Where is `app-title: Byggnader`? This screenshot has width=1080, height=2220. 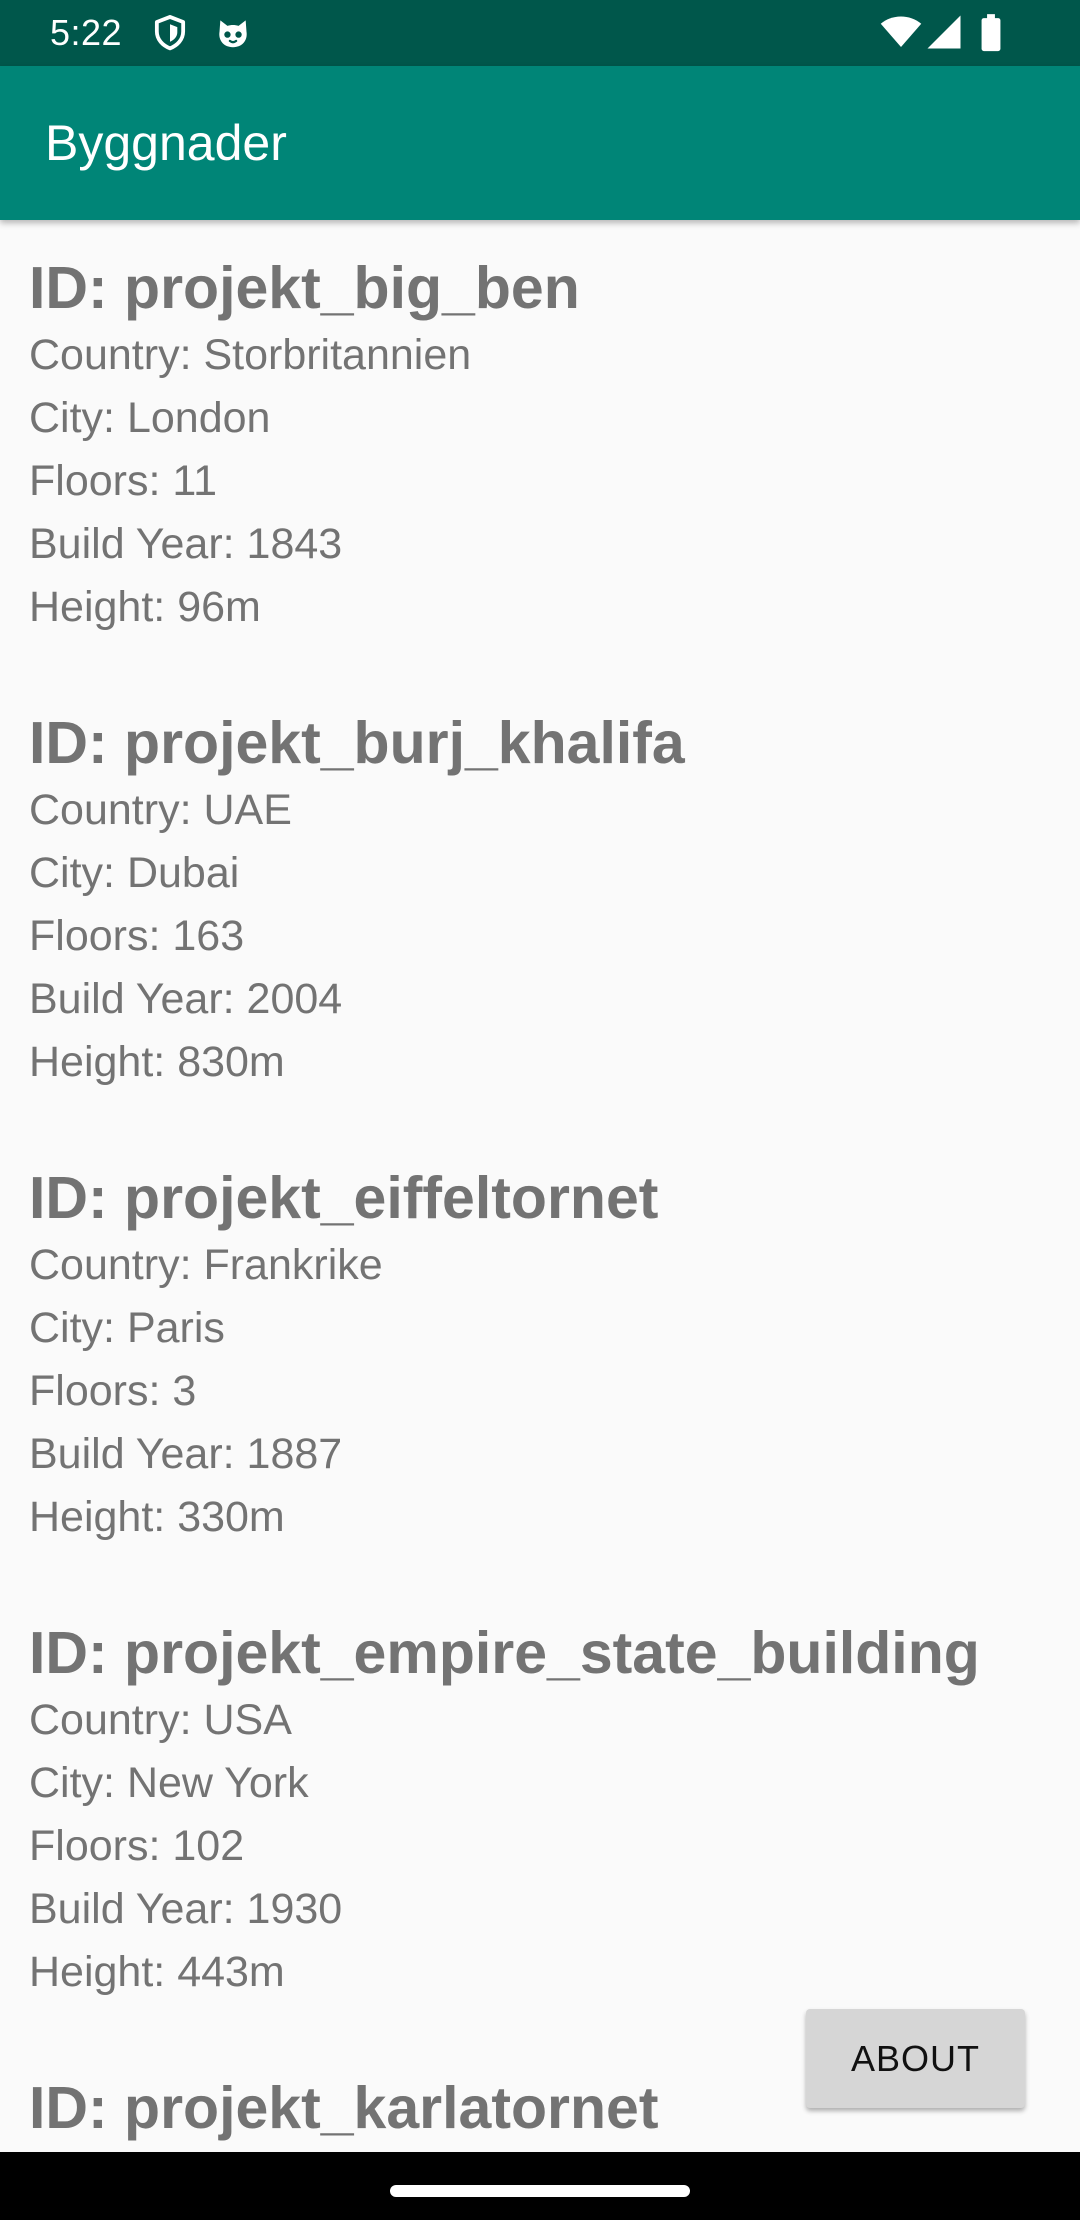
app-title: Byggnader is located at coordinates (166, 143).